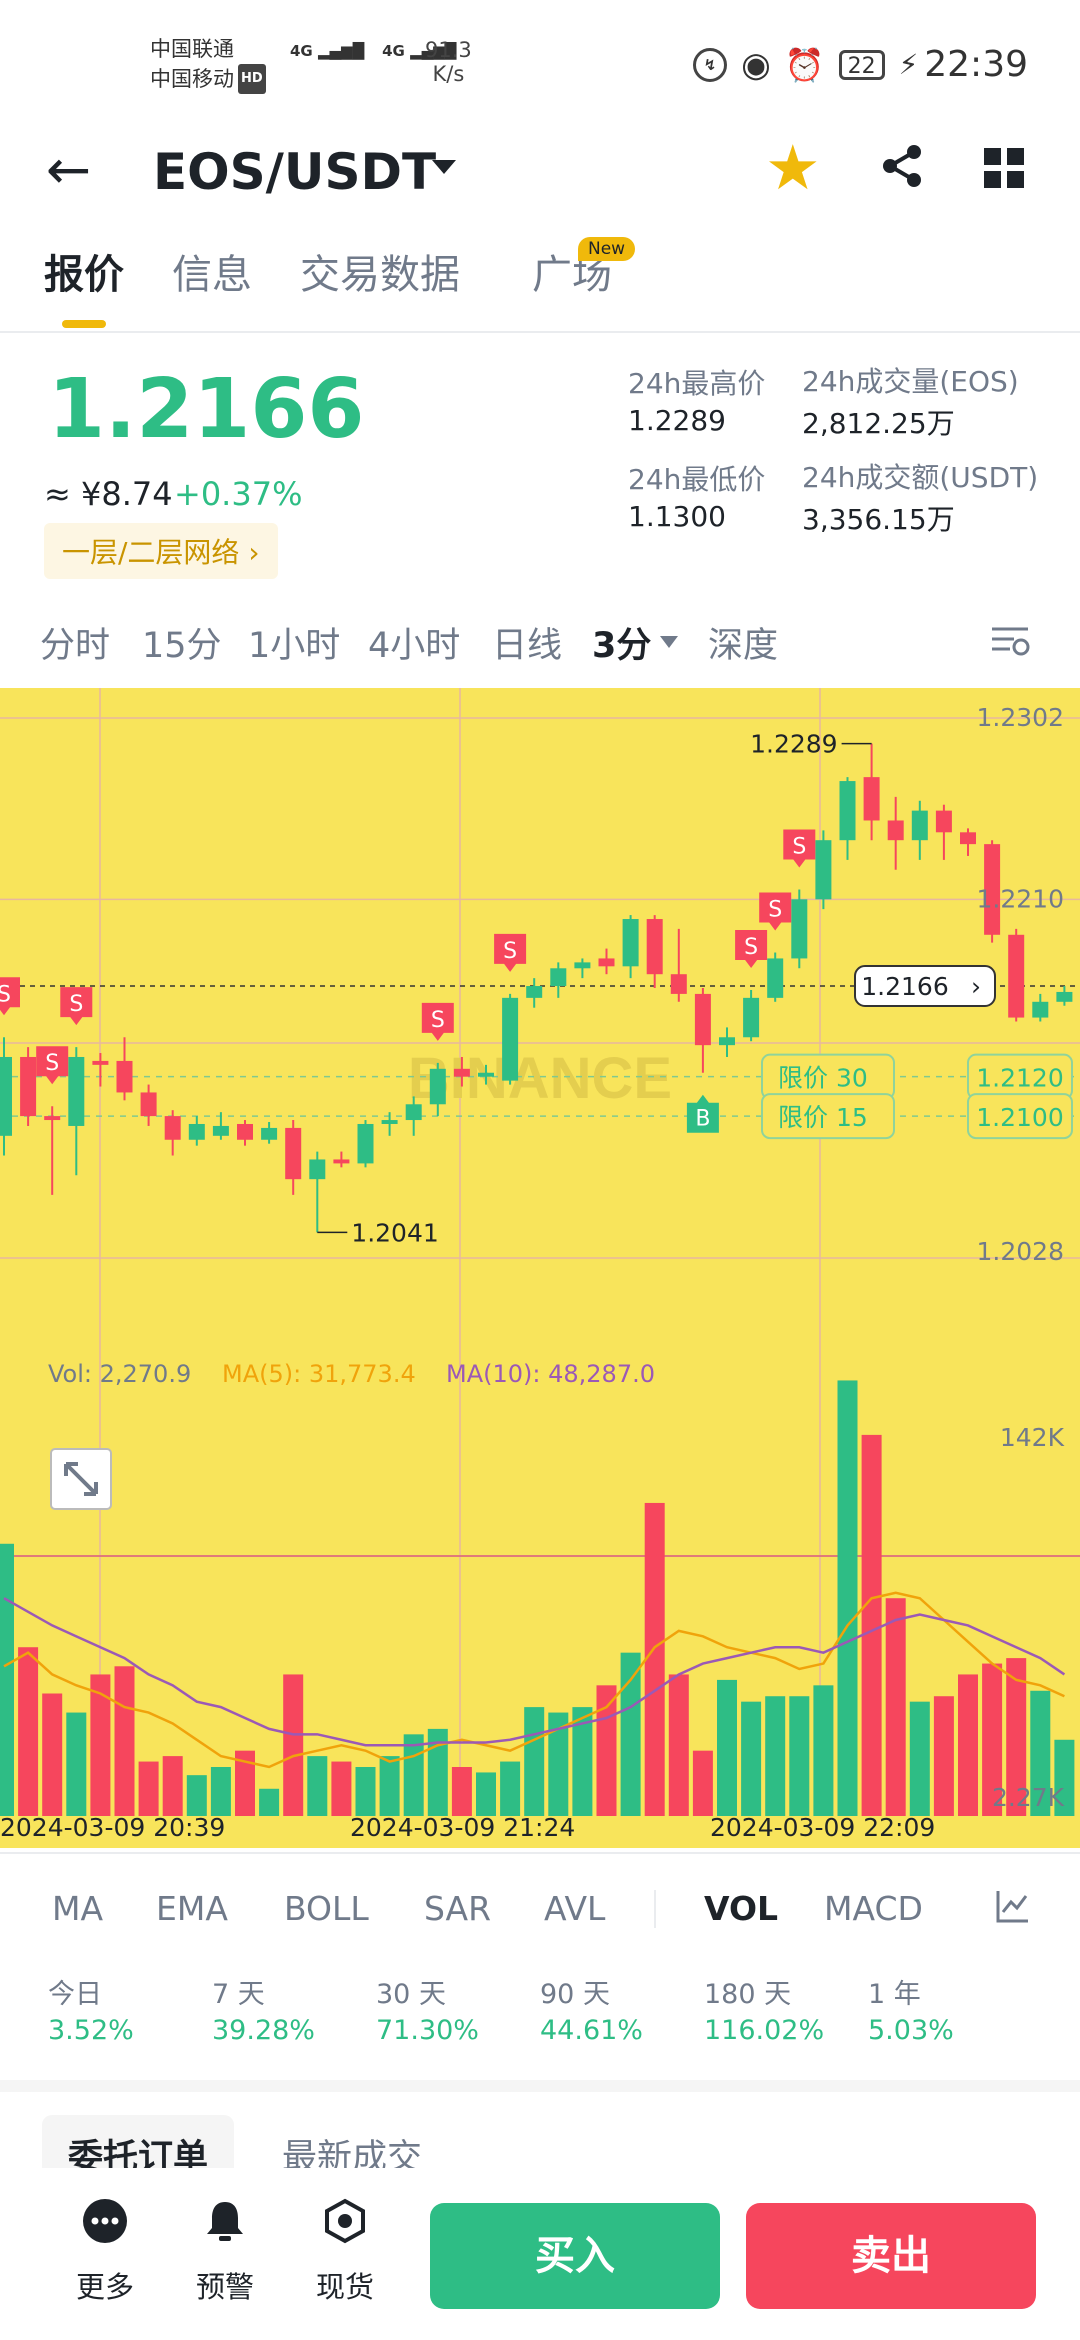 The width and height of the screenshot is (1080, 2340). What do you see at coordinates (294, 172) in the screenshot?
I see `pair-title: EOS/USDT` at bounding box center [294, 172].